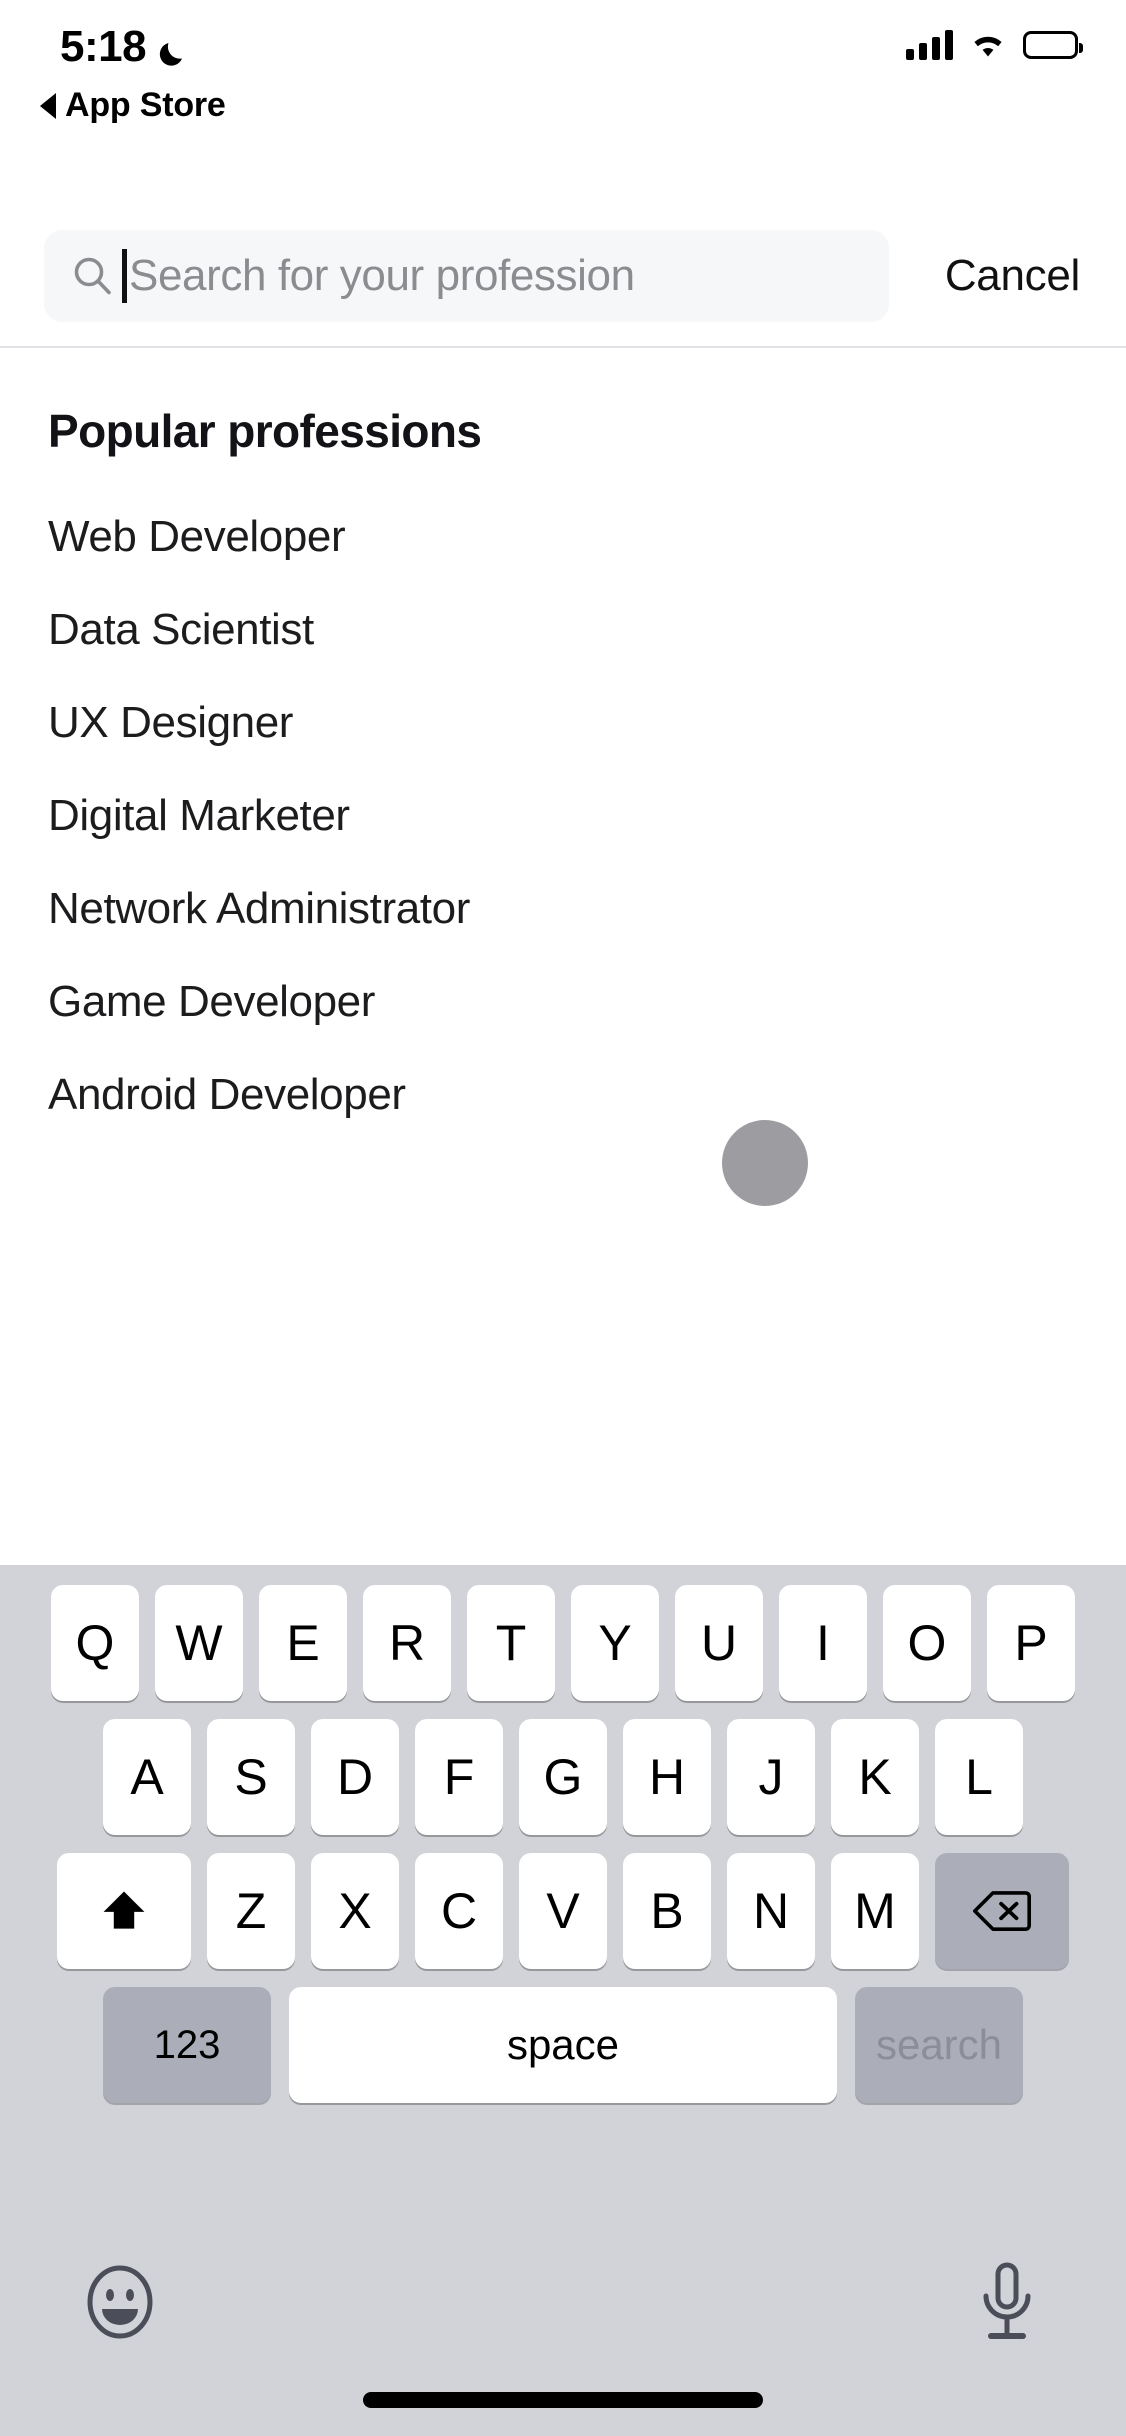 The height and width of the screenshot is (2436, 1126). What do you see at coordinates (382, 275) in the screenshot?
I see `search-placeholder: Search for your profession` at bounding box center [382, 275].